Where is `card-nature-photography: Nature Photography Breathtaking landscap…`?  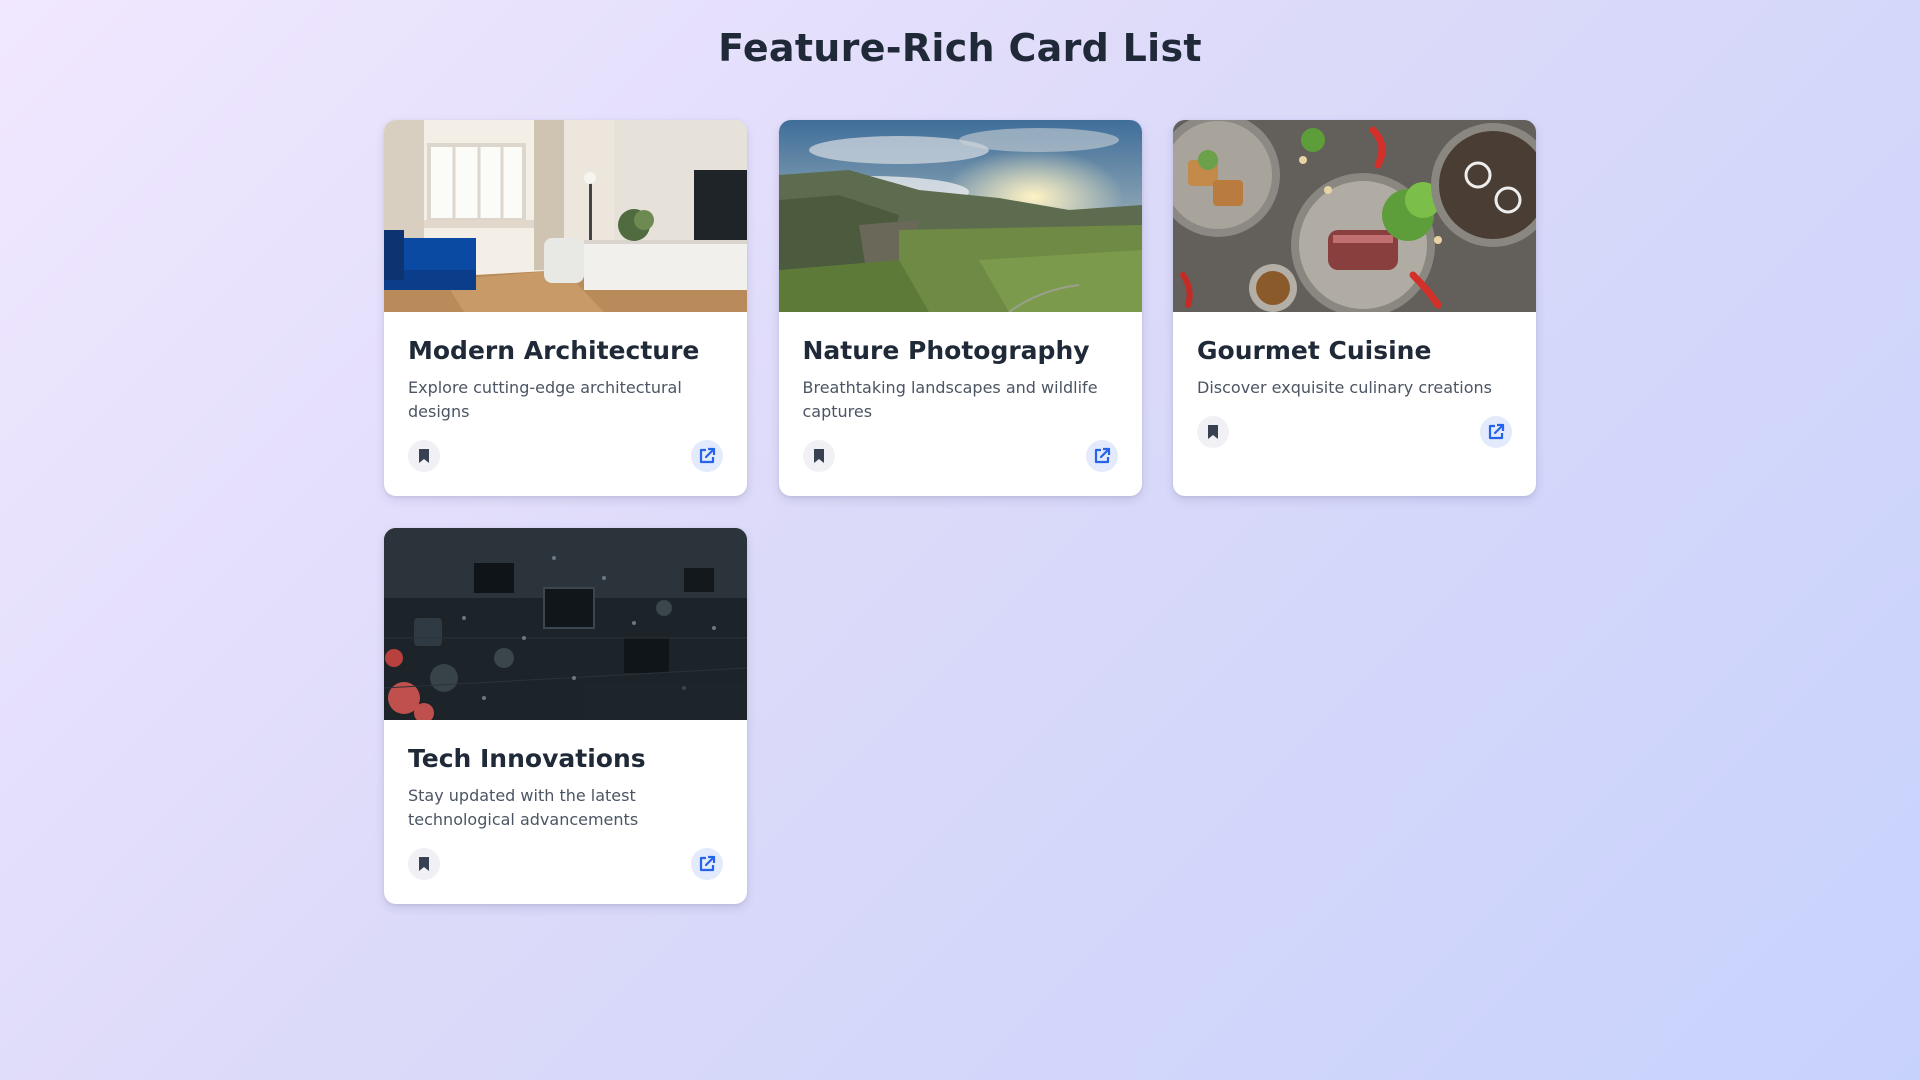 card-nature-photography: Nature Photography Breathtaking landscap… is located at coordinates (960, 308).